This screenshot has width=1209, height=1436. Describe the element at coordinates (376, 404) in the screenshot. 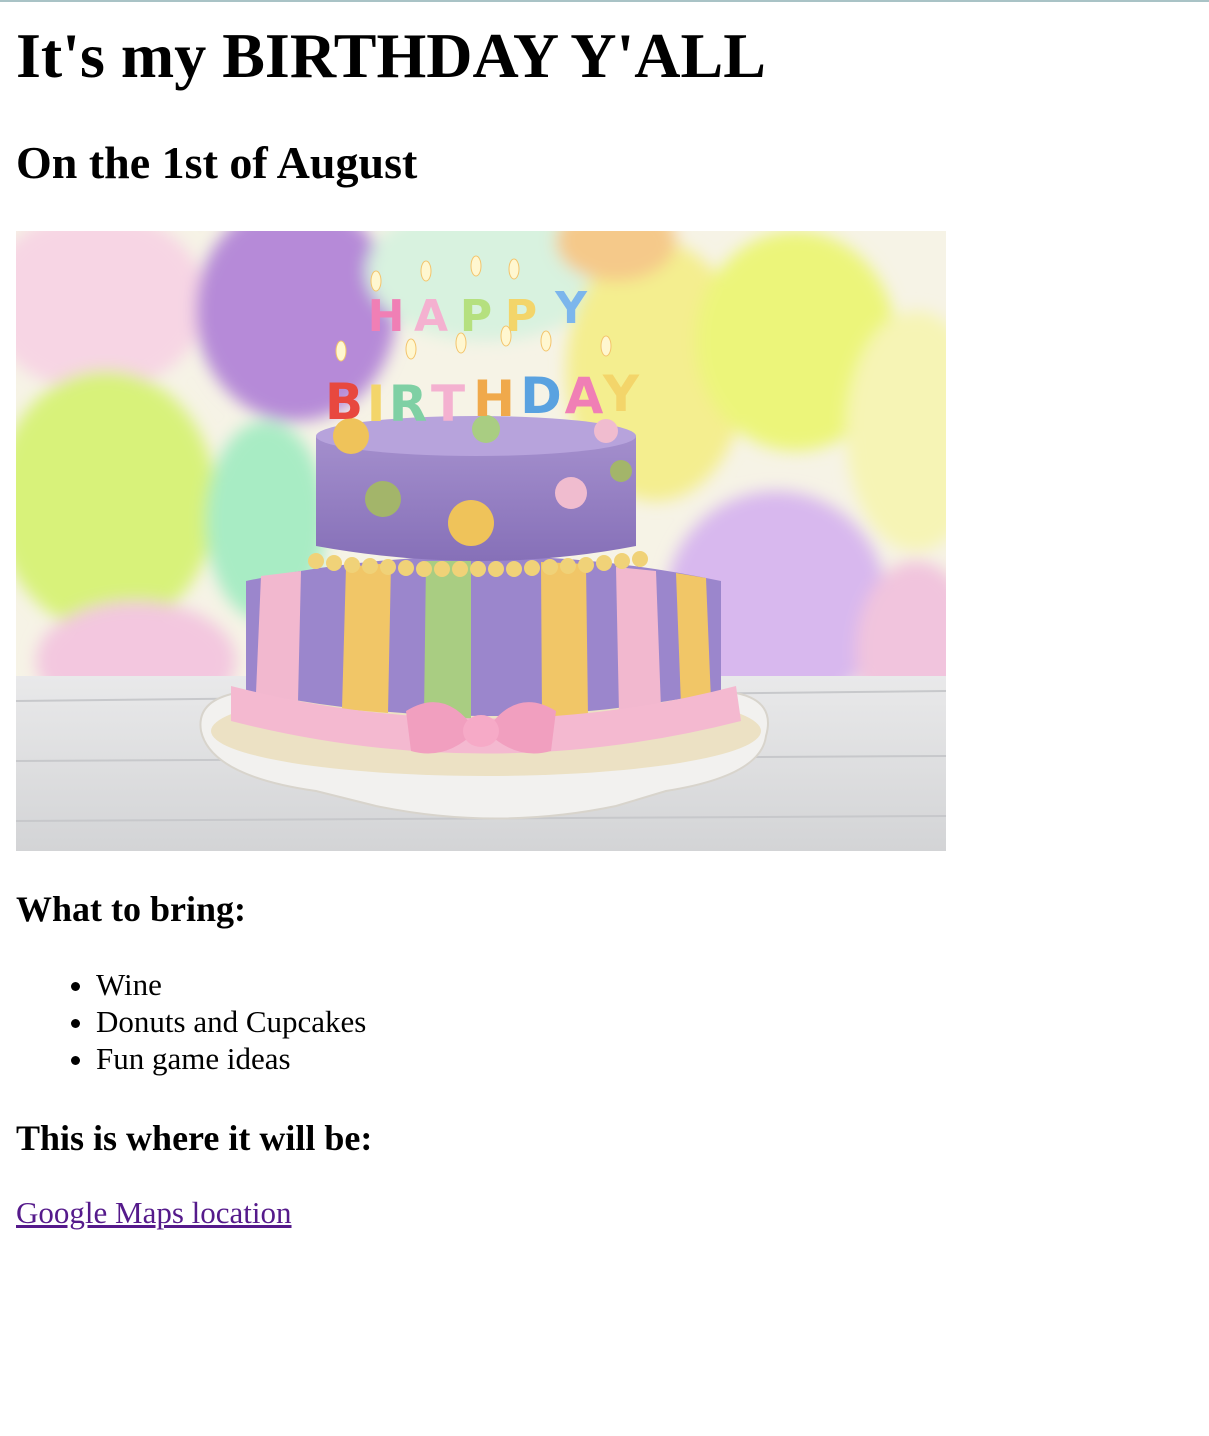

I see `svg-text: I` at that location.